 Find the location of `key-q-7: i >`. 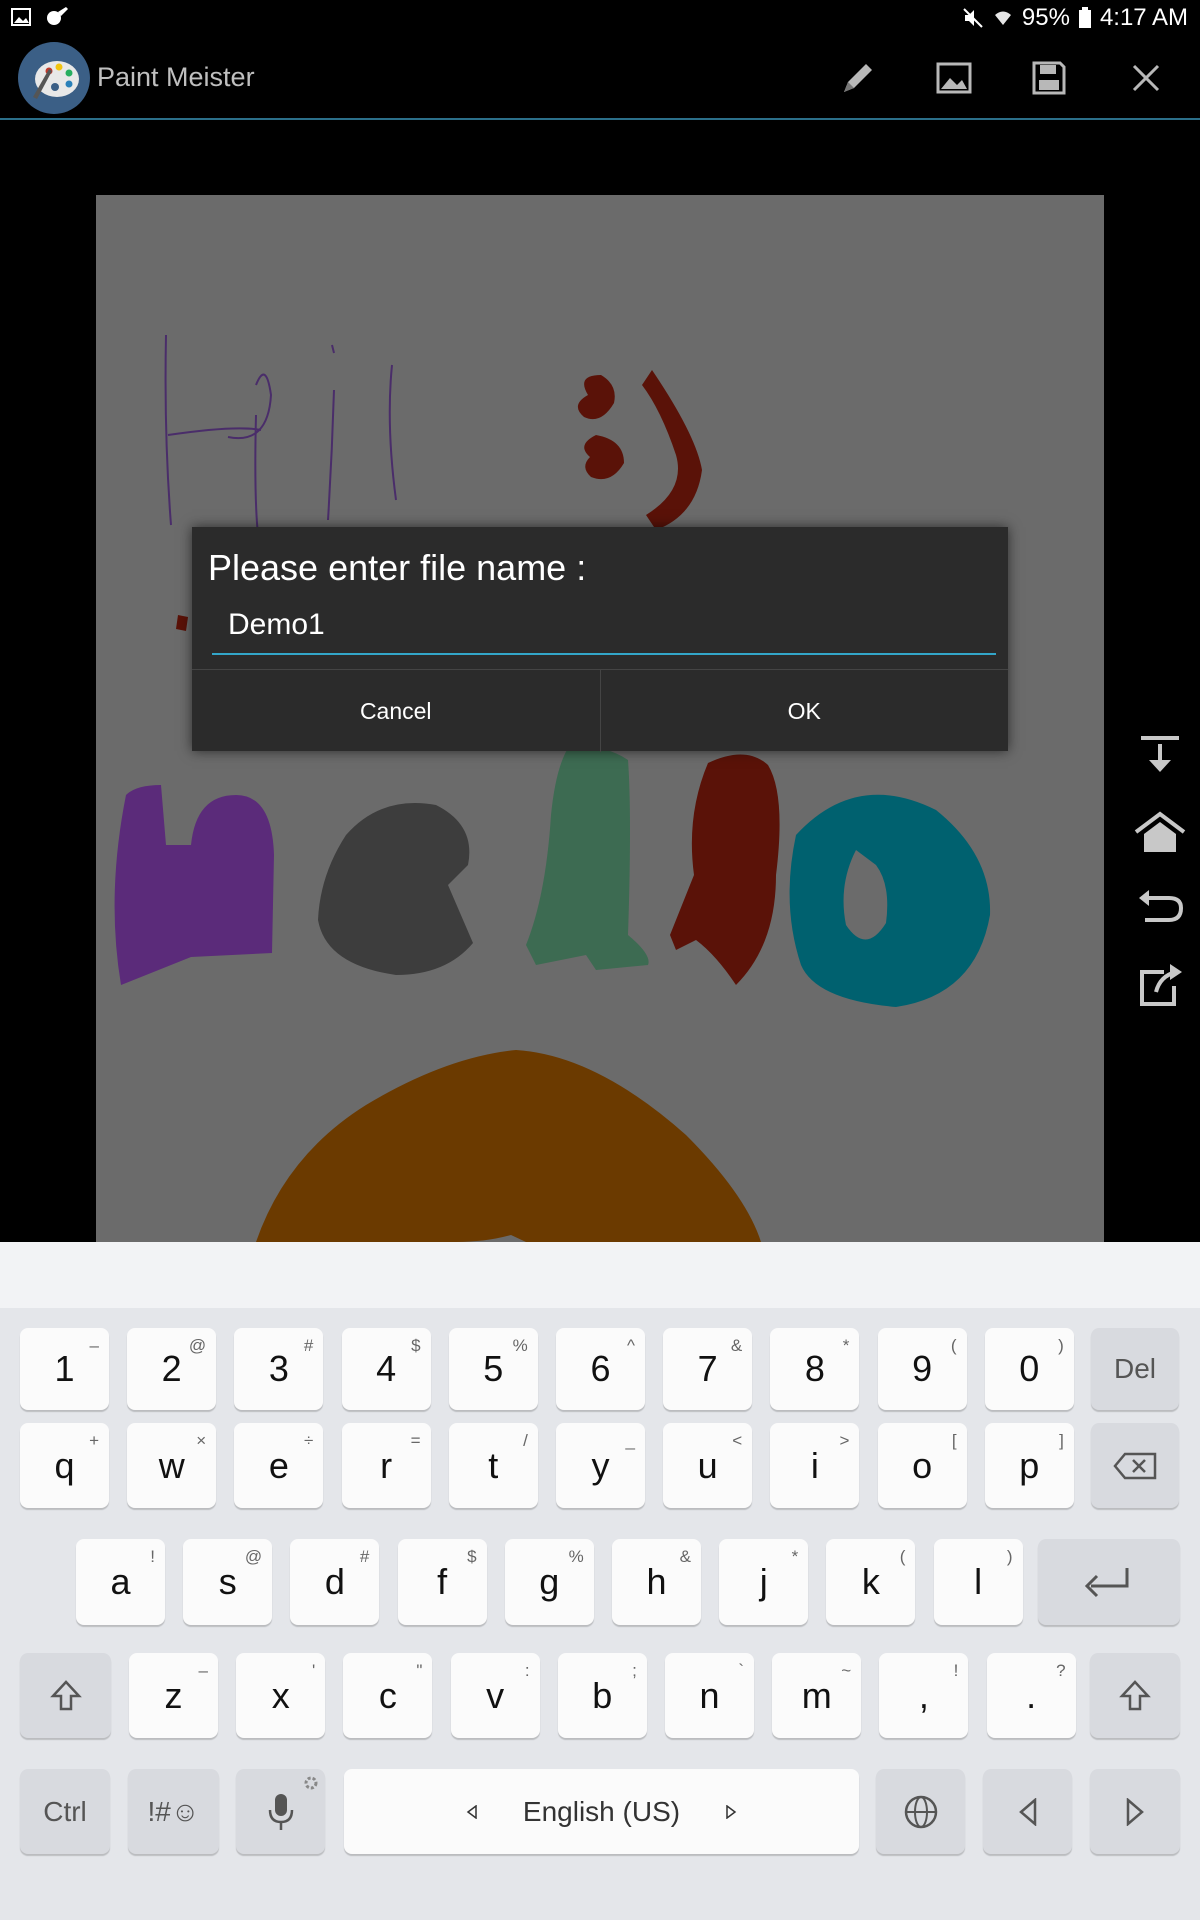

key-q-7: i > is located at coordinates (815, 1465).